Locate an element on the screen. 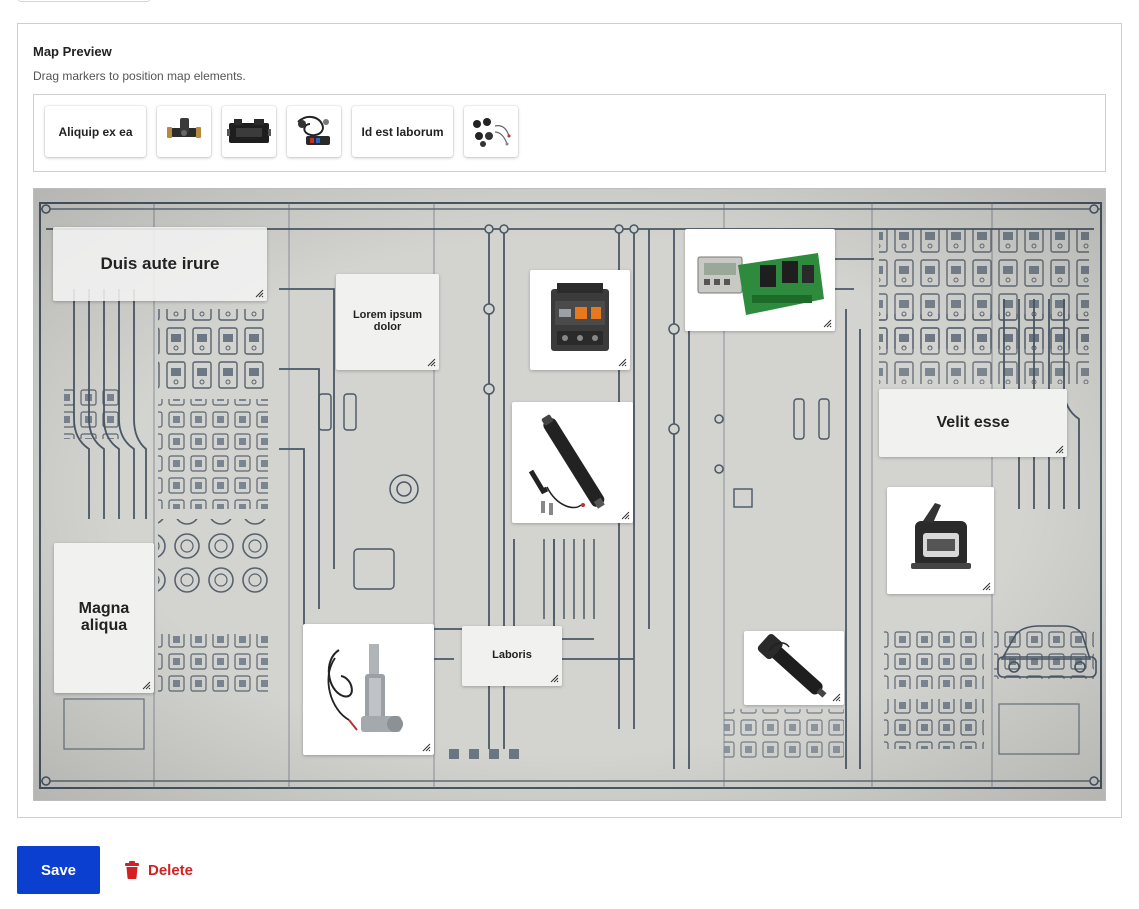 Image resolution: width=1139 pixels, height=909 pixels. marker-label: Magna aliqua is located at coordinates (104, 617).